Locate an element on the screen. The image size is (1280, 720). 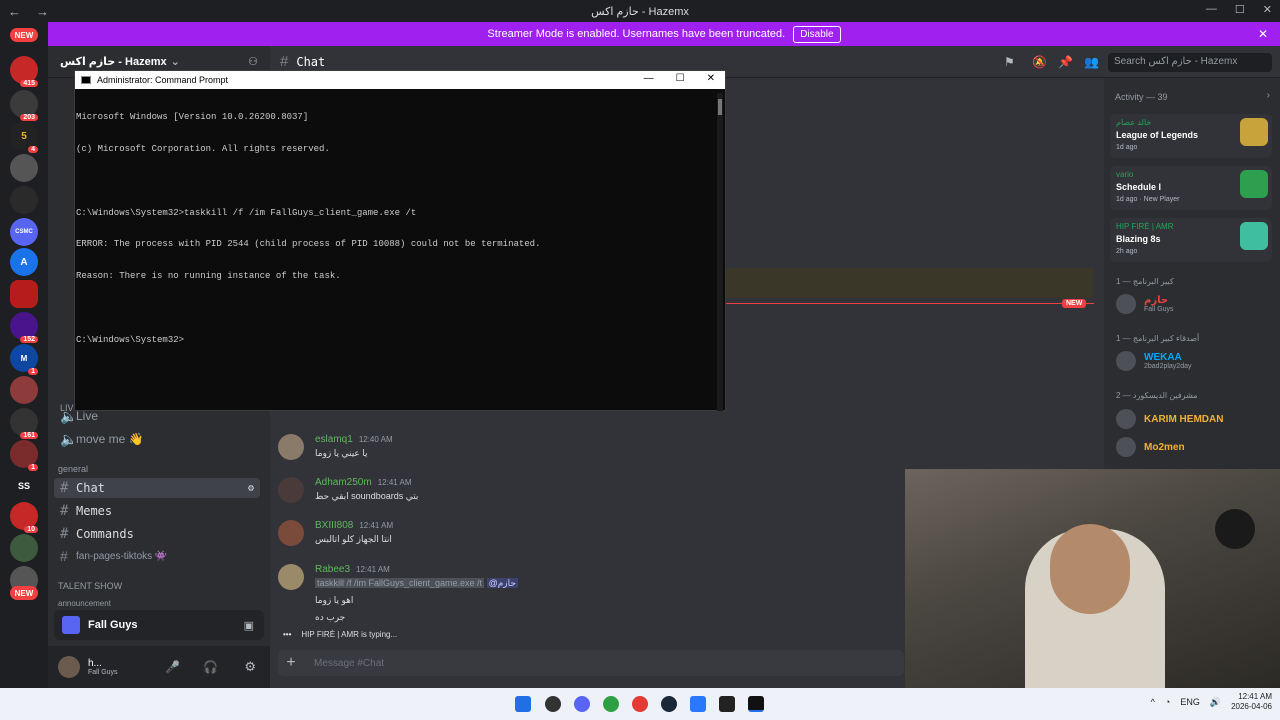
invite-icon: ⚇ is located at coordinates (253, 61).